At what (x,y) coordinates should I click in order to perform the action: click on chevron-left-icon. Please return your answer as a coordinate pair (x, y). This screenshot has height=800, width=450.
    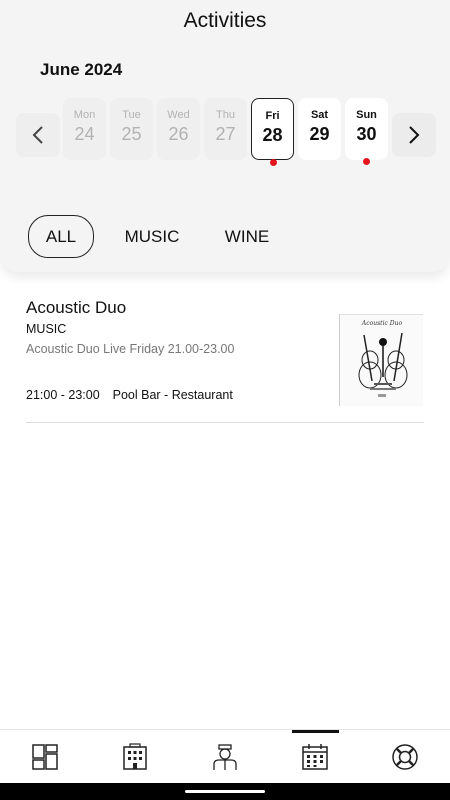
    Looking at the image, I should click on (37, 135).